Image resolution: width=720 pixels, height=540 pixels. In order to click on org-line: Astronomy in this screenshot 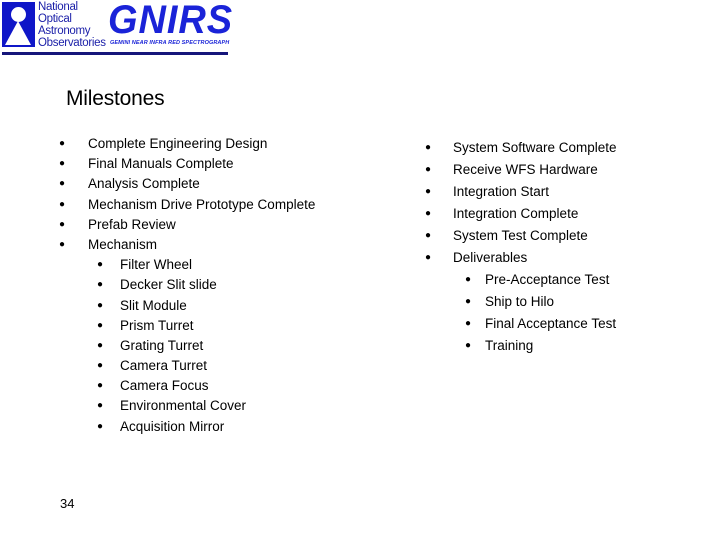, I will do `click(64, 31)`.